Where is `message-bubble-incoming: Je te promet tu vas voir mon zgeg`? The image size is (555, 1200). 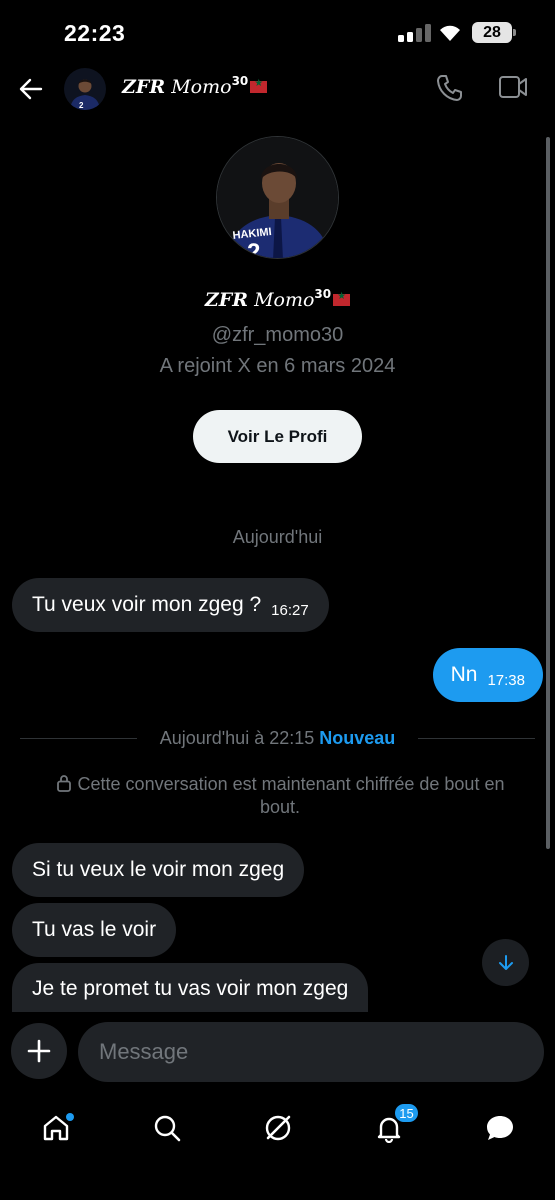
message-bubble-incoming: Je te promet tu vas voir mon zgeg is located at coordinates (190, 988).